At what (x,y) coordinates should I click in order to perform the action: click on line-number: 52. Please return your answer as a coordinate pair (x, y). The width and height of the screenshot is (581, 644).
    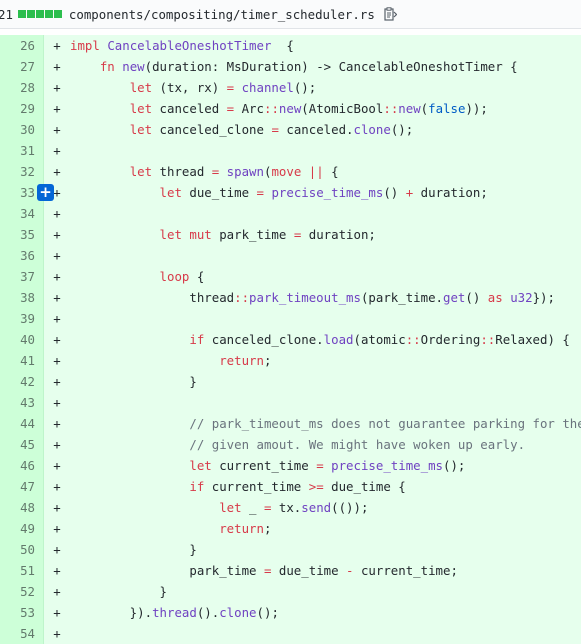
    Looking at the image, I should click on (22, 591).